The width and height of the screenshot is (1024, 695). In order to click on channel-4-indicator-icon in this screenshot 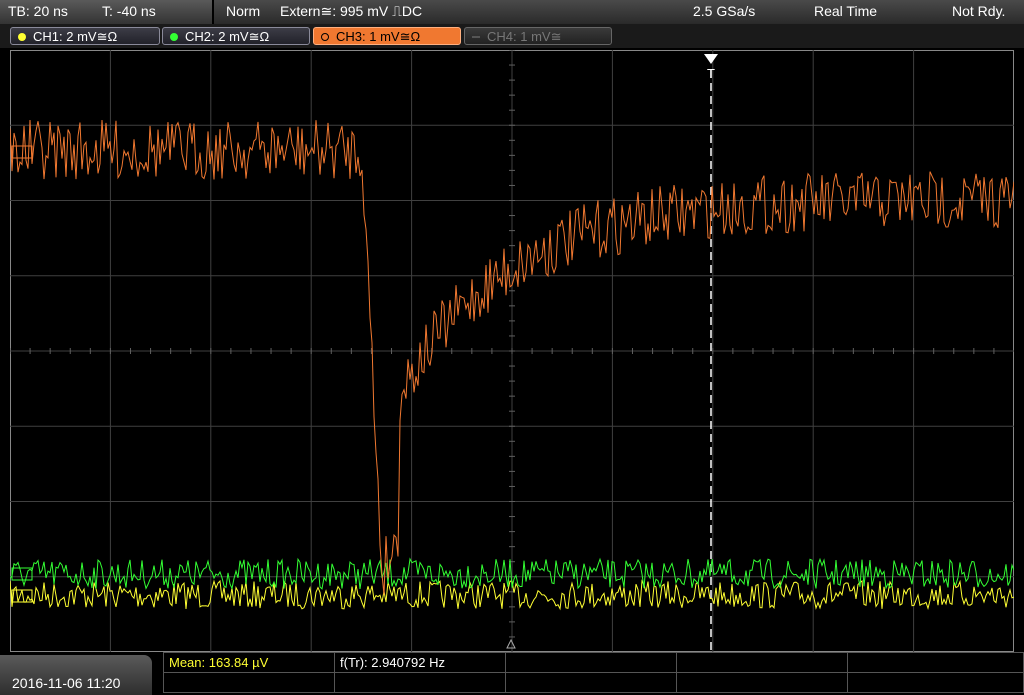, I will do `click(476, 37)`.